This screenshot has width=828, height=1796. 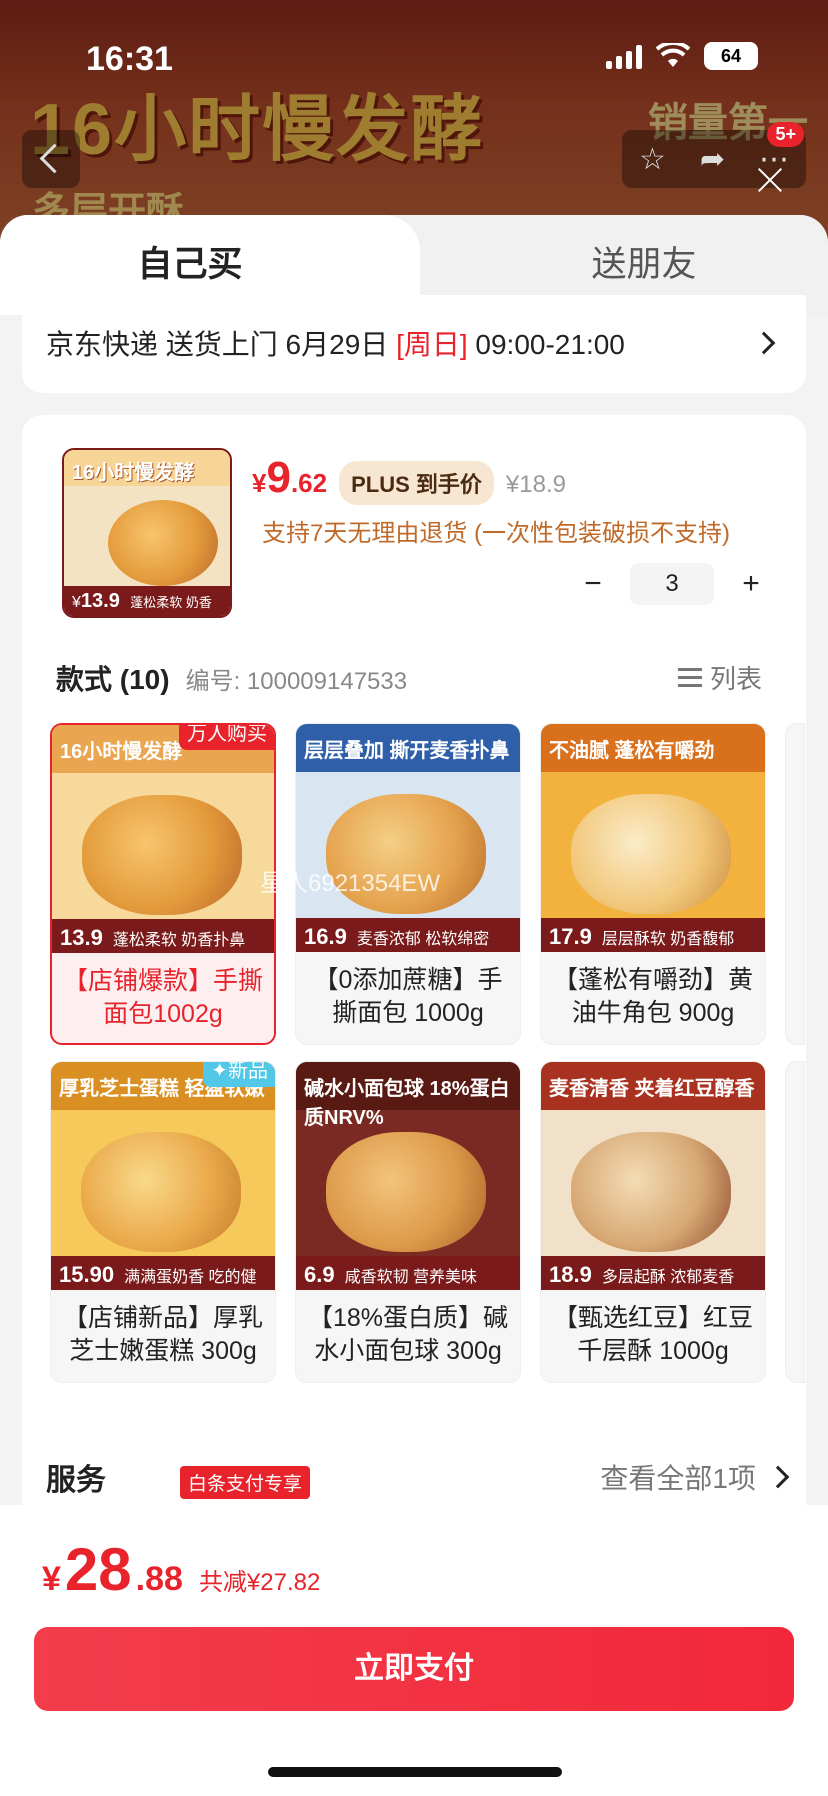 I want to click on thumb-price: 13.9, so click(x=100, y=601).